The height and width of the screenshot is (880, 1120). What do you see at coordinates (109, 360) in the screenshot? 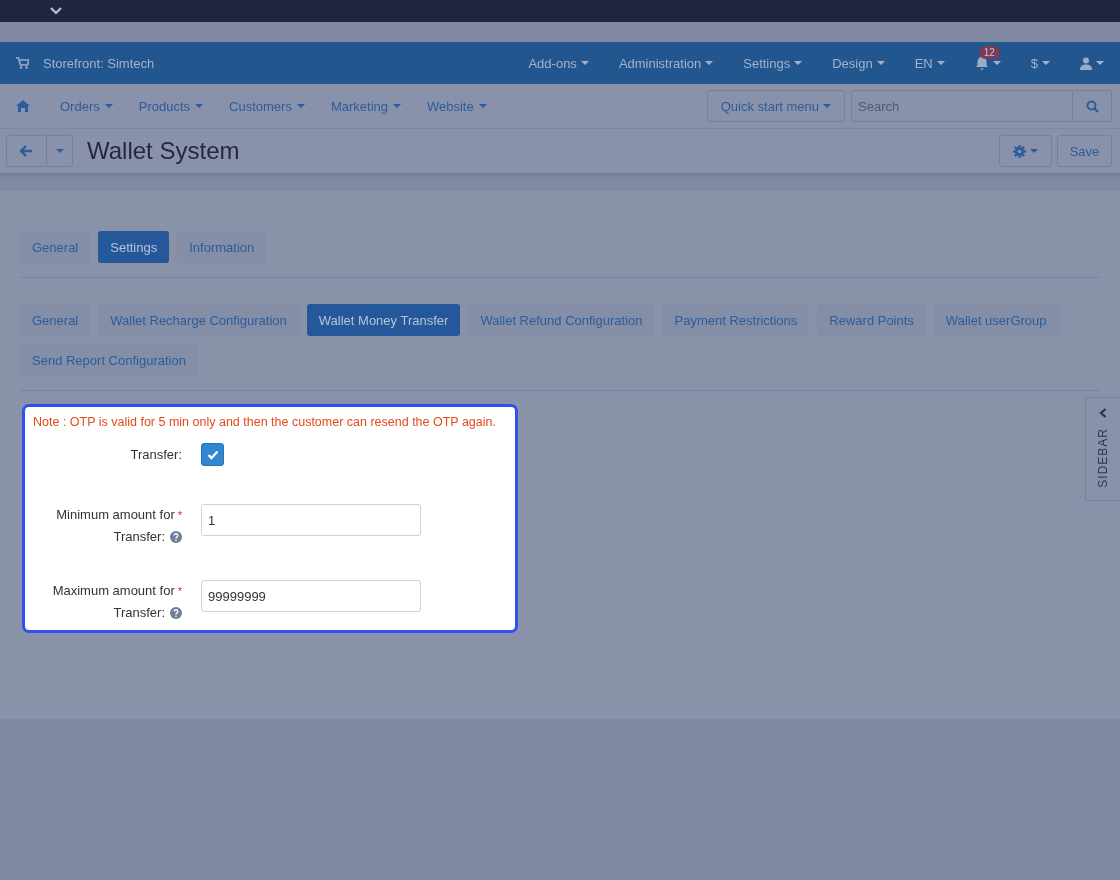
I see `tab: Send Report Configuration` at bounding box center [109, 360].